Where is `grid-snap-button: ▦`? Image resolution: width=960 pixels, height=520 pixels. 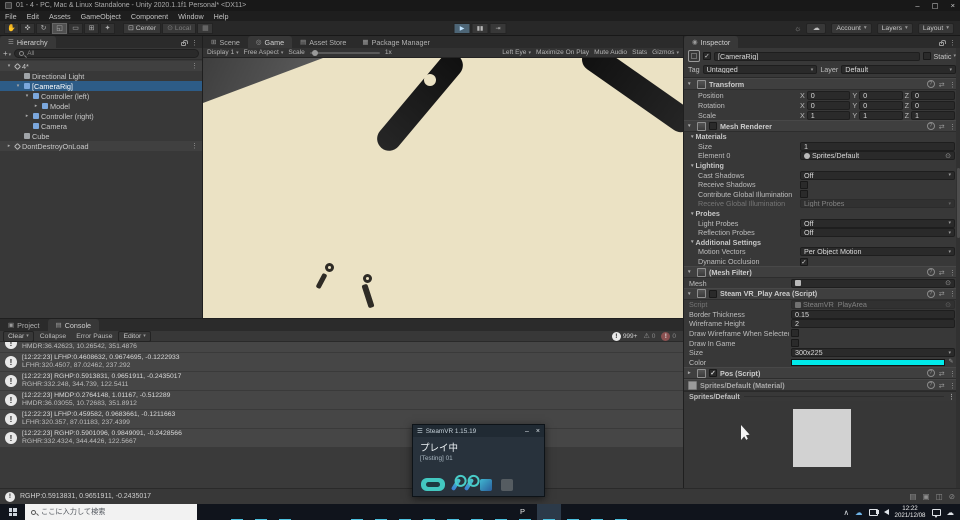
grid-snap-button: ▦ is located at coordinates (205, 28).